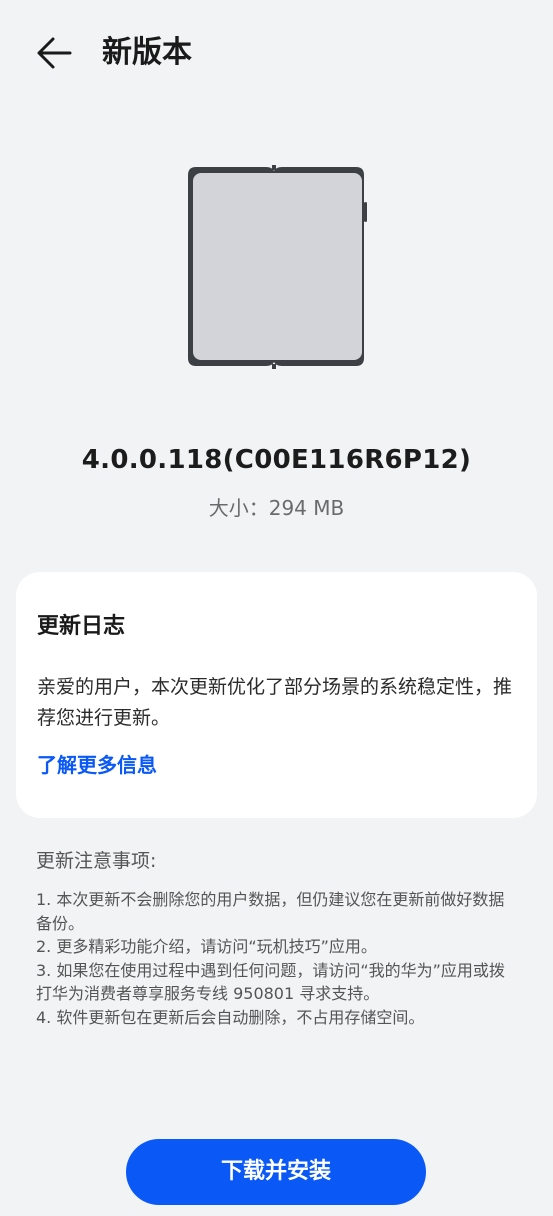 The height and width of the screenshot is (1216, 553). I want to click on version-number: 4.0.0.118(C00E116R6P12), so click(276, 460).